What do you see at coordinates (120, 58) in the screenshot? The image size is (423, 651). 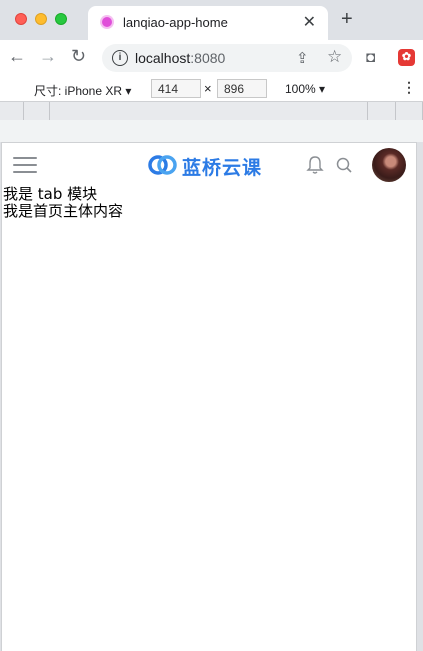 I see `info-icon: i` at bounding box center [120, 58].